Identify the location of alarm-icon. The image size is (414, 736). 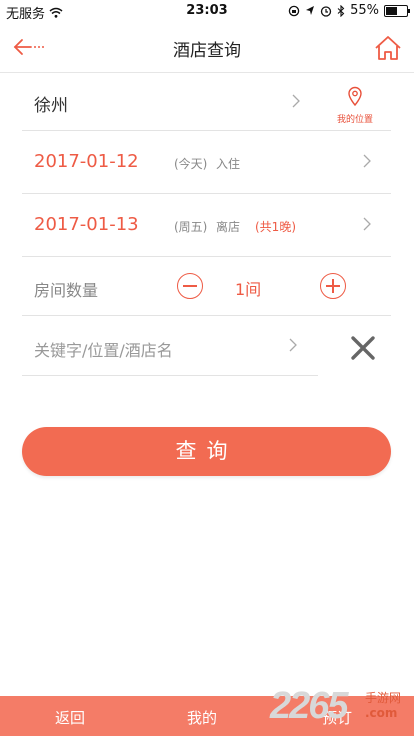
(326, 11).